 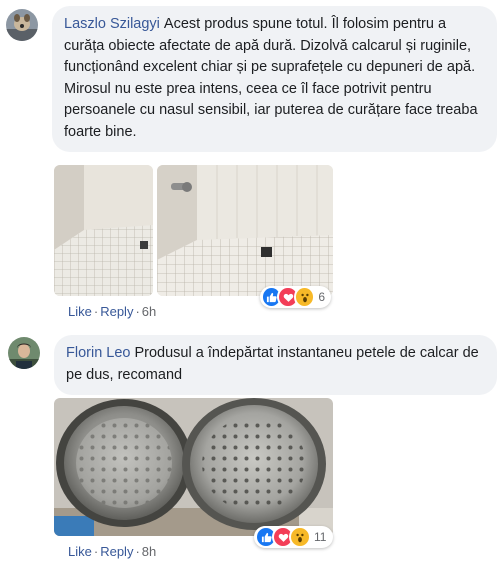 I want to click on reaction-count: 6, so click(x=321, y=297).